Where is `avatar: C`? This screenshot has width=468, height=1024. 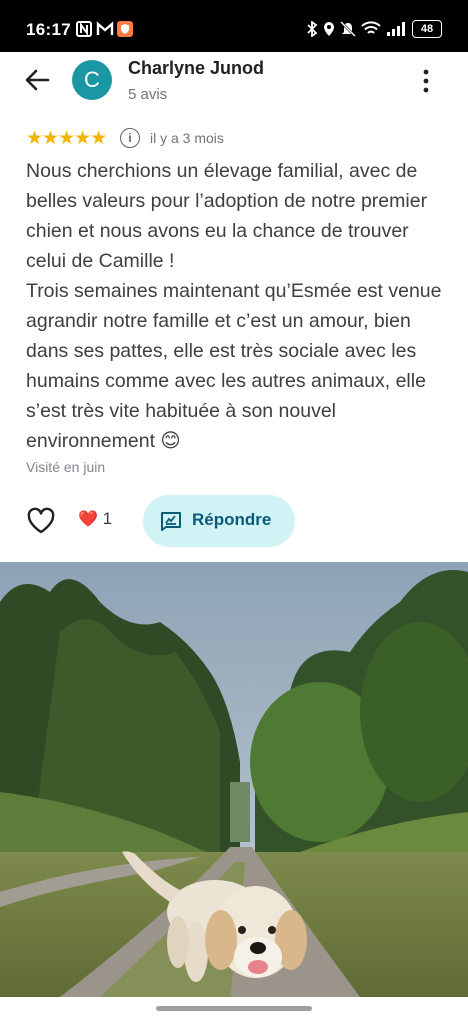
avatar: C is located at coordinates (92, 80).